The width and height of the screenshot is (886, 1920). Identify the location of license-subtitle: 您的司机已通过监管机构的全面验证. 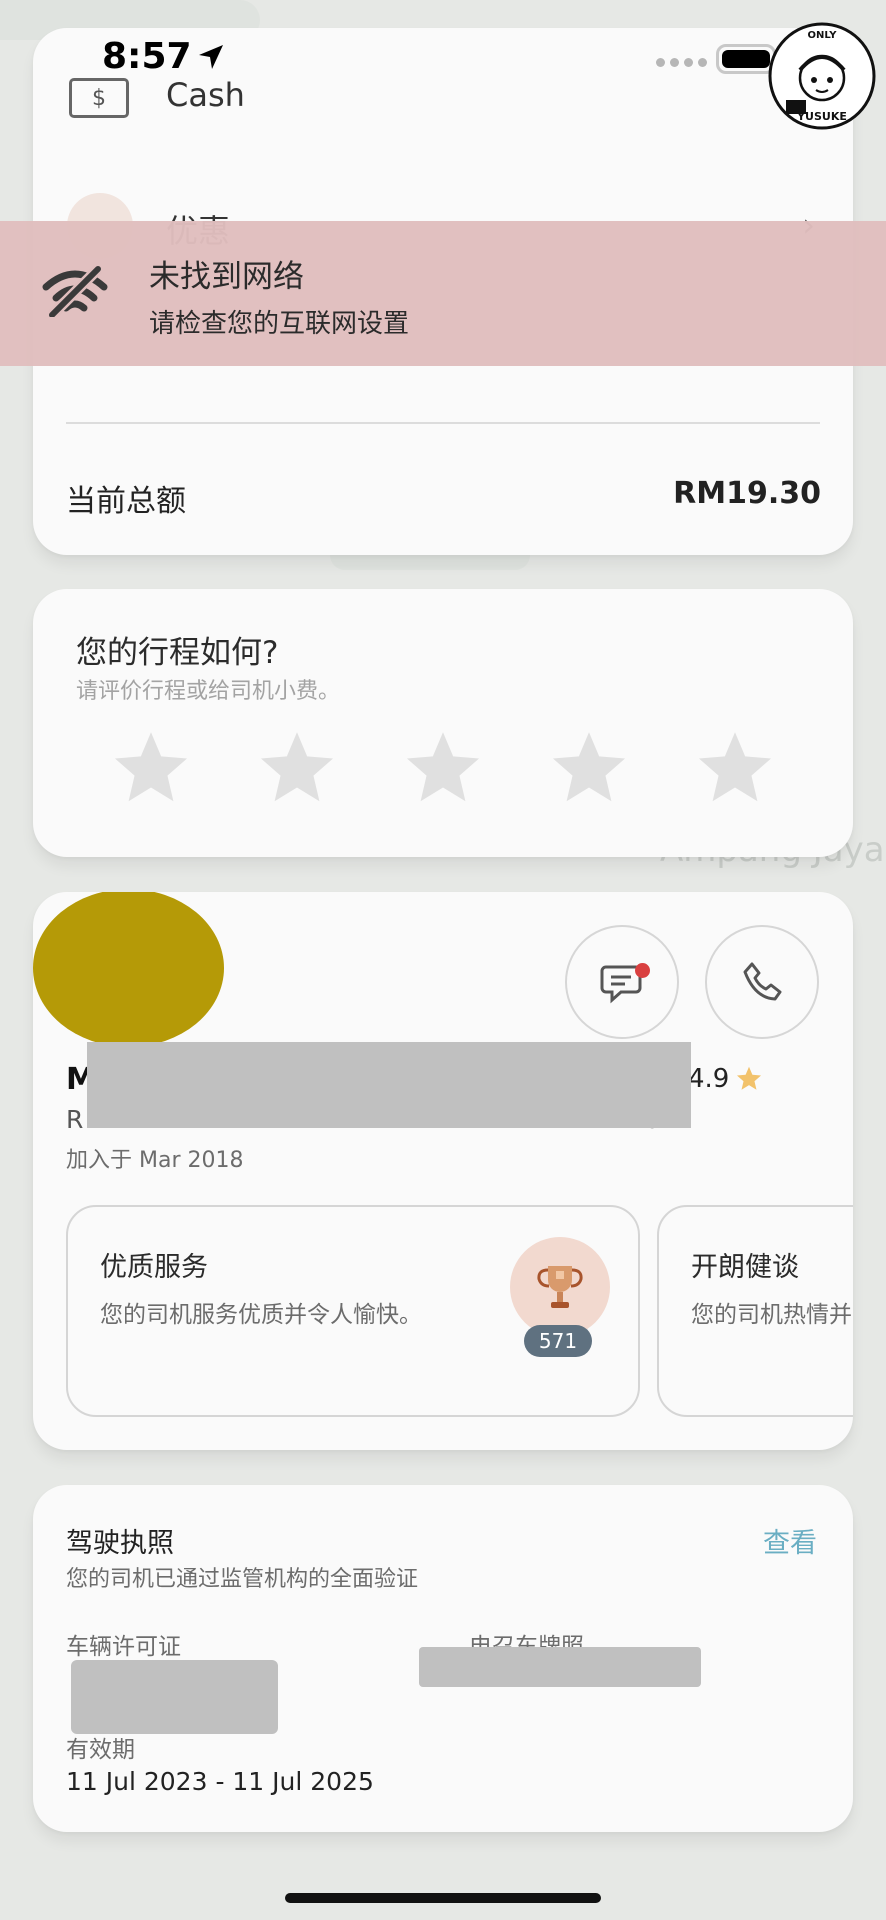
(242, 1579).